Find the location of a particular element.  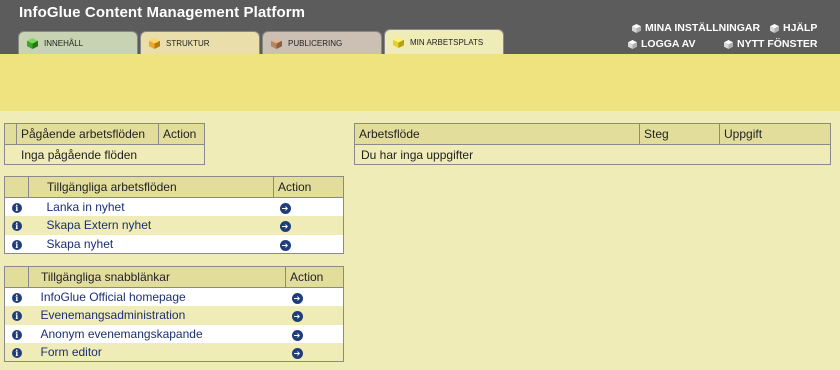

empty-row: Du har inga uppgifter is located at coordinates (592, 154).